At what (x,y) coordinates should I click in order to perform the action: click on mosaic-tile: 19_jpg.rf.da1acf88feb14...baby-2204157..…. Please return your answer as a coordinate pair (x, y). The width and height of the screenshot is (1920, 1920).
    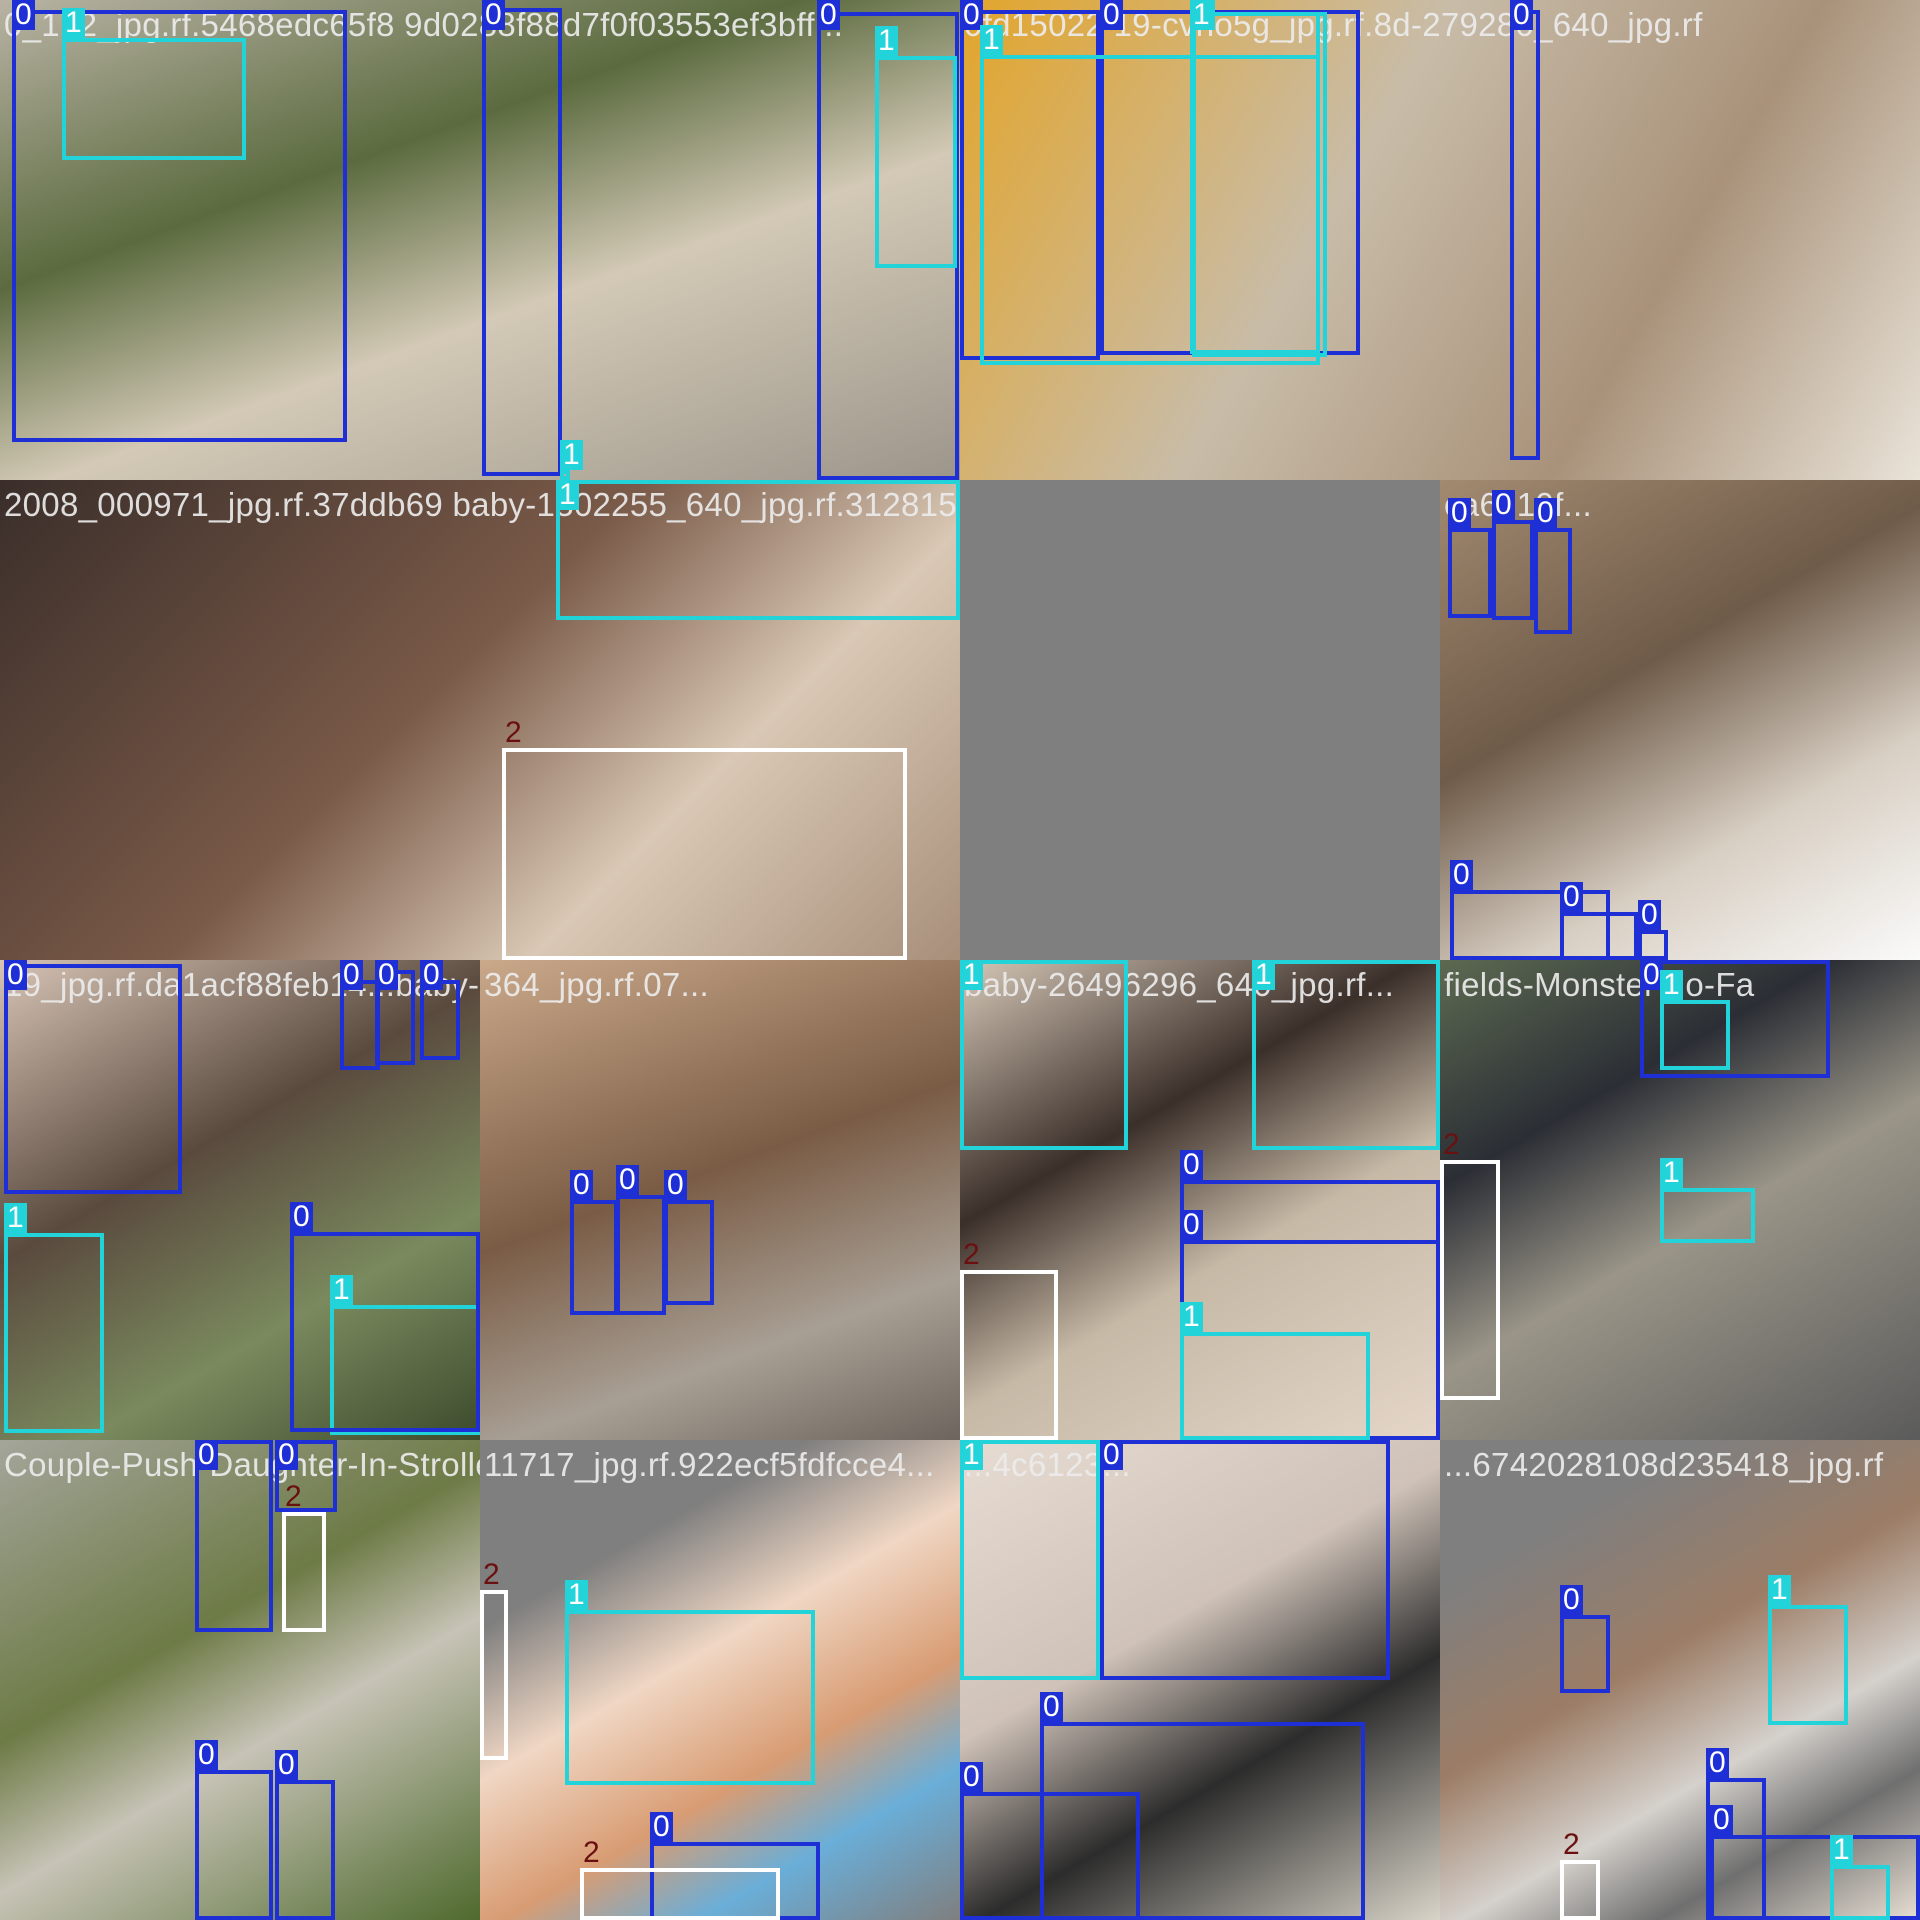
    Looking at the image, I should click on (240, 1200).